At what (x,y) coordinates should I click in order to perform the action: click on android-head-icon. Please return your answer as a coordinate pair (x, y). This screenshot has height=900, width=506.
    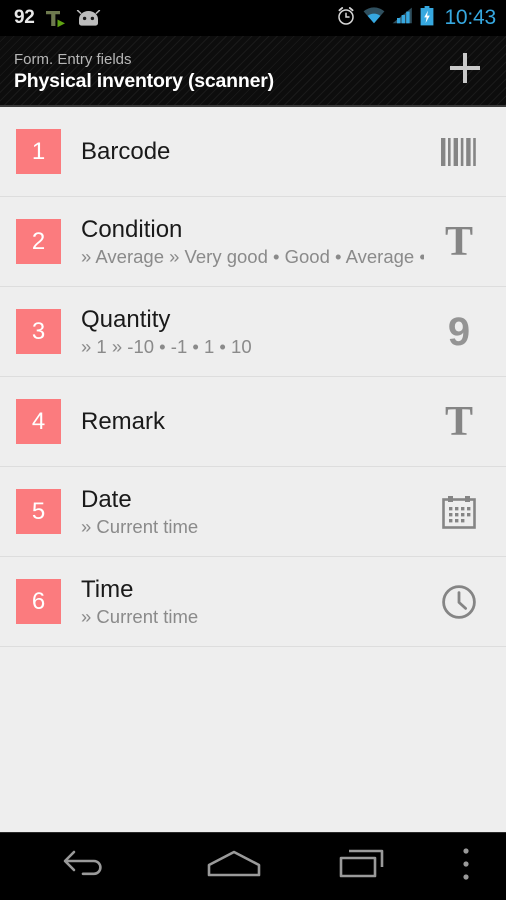
    Looking at the image, I should click on (88, 18).